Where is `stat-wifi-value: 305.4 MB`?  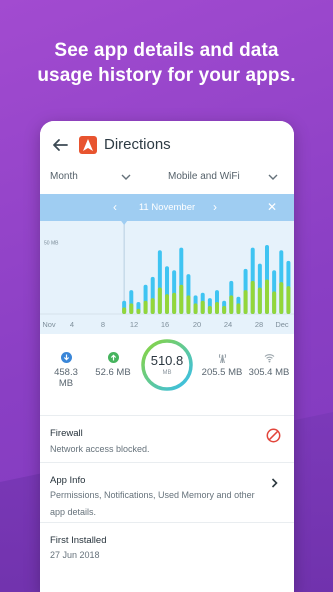 stat-wifi-value: 305.4 MB is located at coordinates (269, 372).